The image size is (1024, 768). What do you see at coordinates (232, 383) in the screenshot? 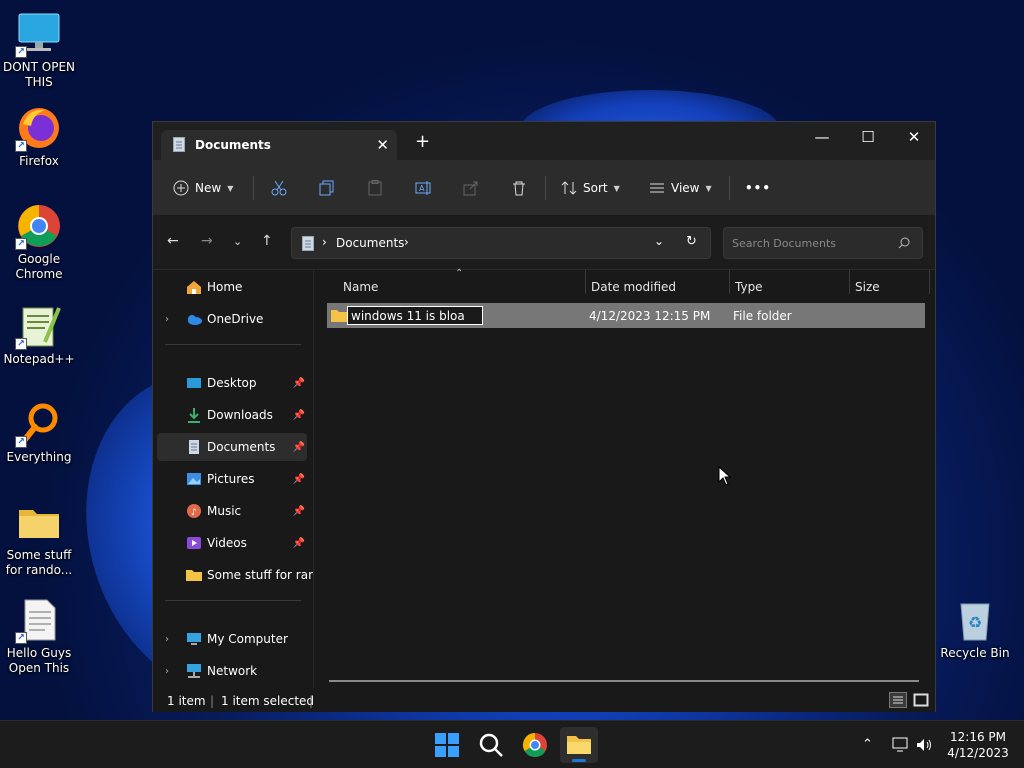
I see `sidebar-item-desktop: Desktop 📌` at bounding box center [232, 383].